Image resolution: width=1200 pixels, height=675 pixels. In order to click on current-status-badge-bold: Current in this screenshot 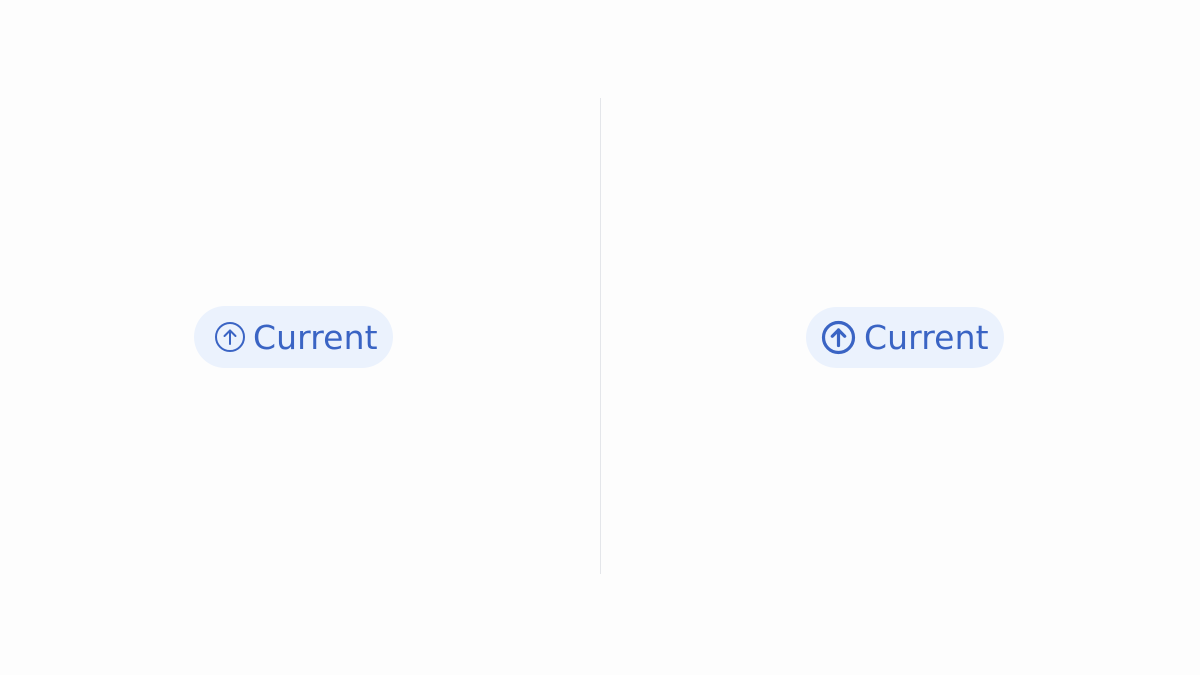, I will do `click(905, 337)`.